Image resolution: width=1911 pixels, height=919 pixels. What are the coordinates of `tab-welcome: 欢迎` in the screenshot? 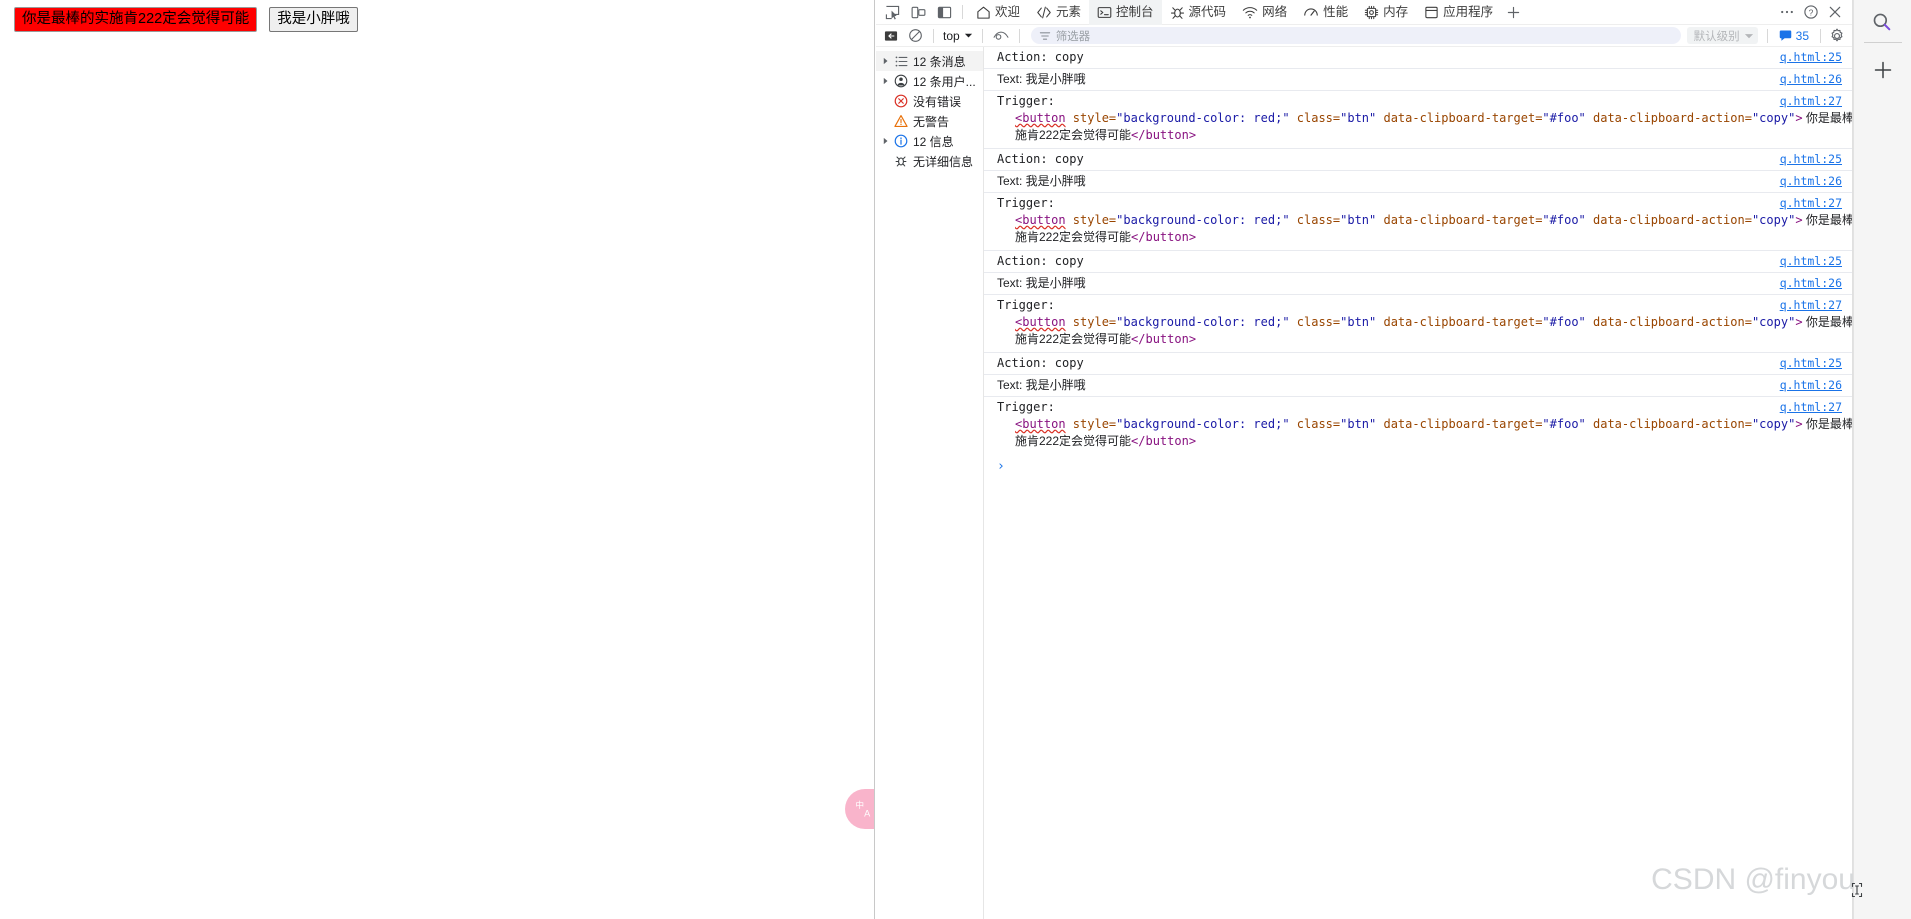 It's located at (998, 12).